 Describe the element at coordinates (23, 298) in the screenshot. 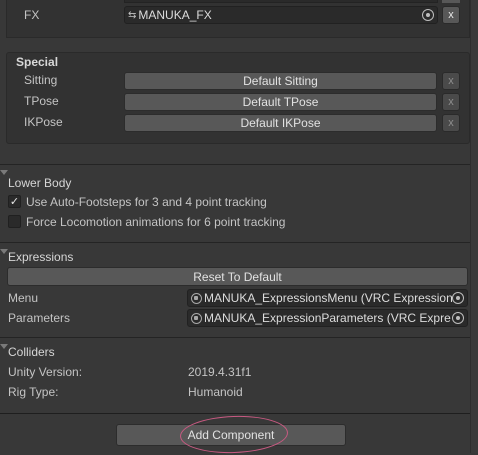

I see `menu-label: Menu` at that location.